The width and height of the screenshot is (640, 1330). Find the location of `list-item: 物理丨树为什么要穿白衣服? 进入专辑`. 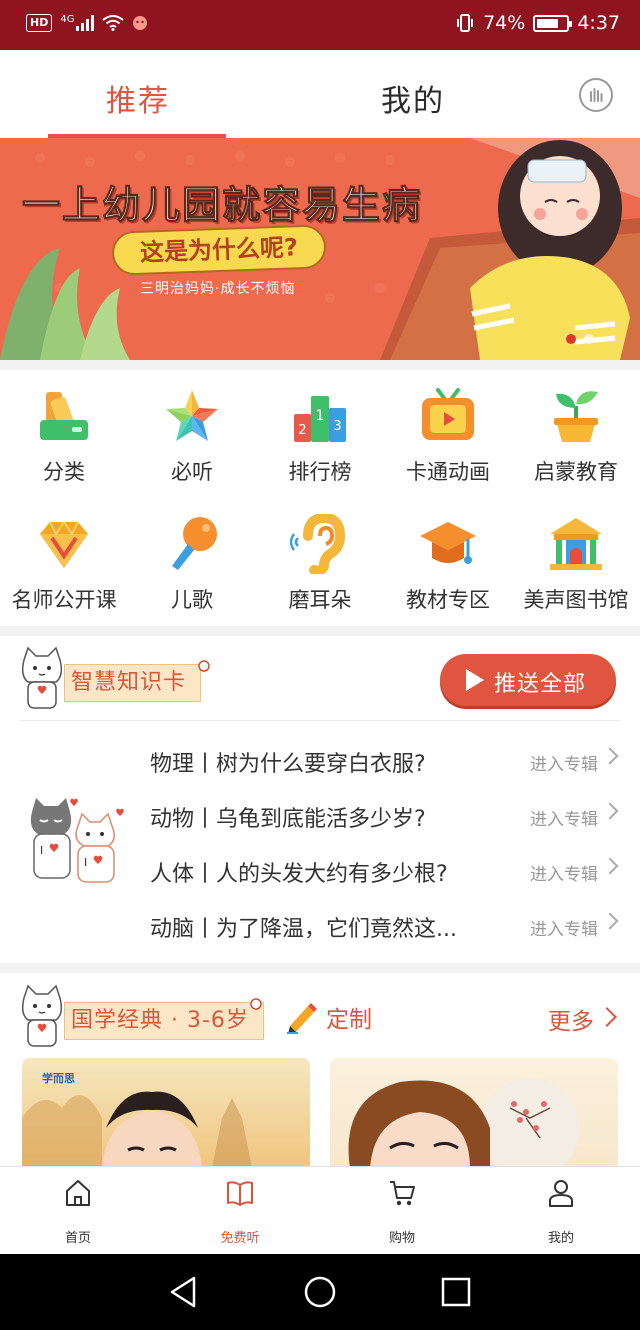

list-item: 物理丨树为什么要穿白衣服? 进入专辑 is located at coordinates (320, 761).